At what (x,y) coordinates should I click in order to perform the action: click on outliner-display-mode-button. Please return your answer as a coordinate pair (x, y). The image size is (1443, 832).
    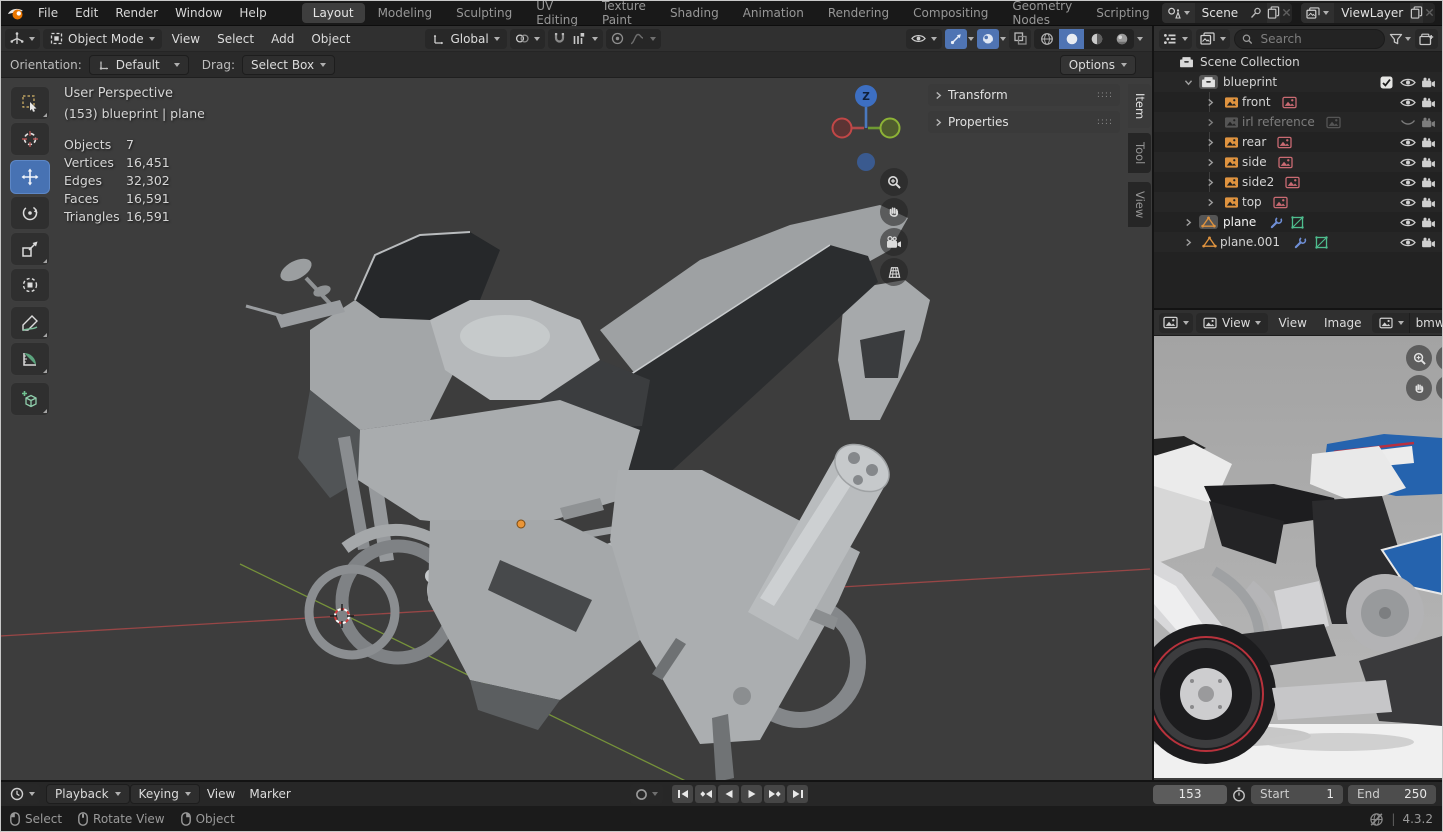
    Looking at the image, I should click on (1213, 38).